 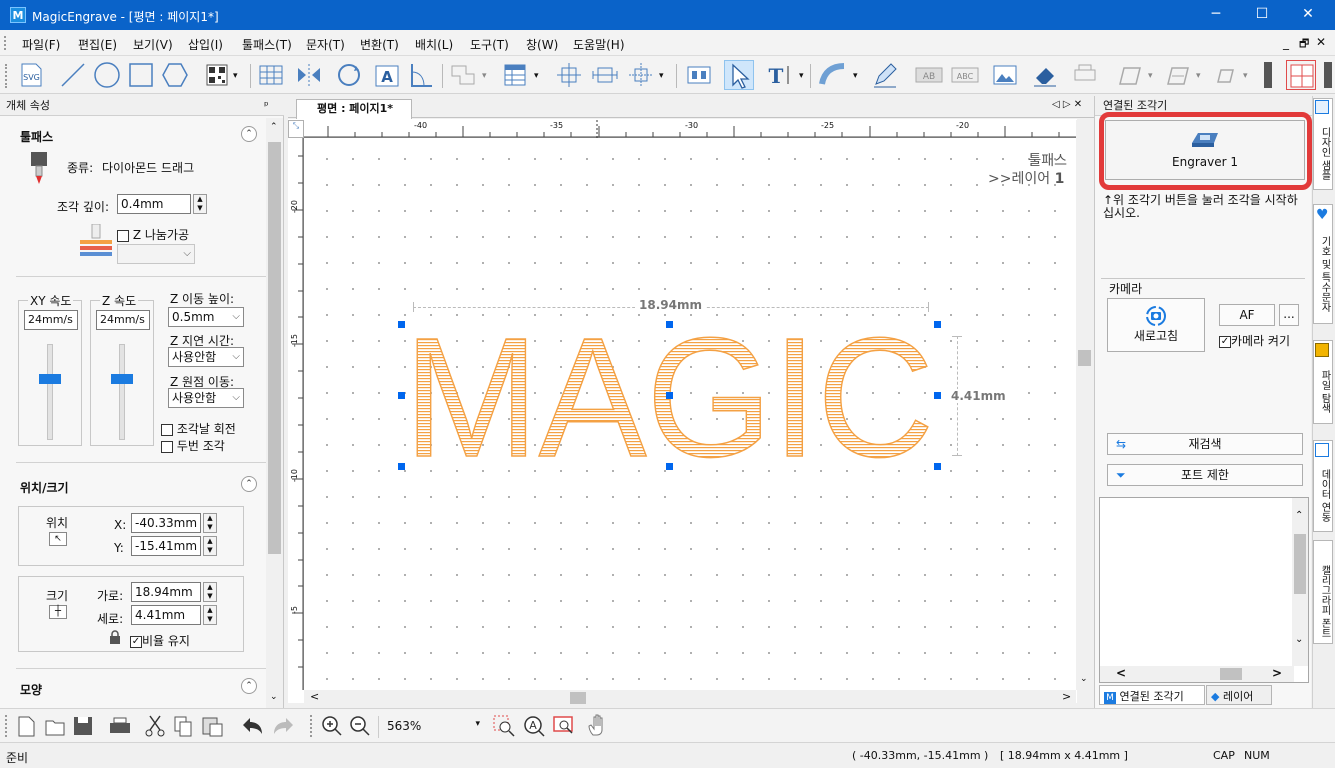 I want to click on pen-tool-icon, so click(x=885, y=75).